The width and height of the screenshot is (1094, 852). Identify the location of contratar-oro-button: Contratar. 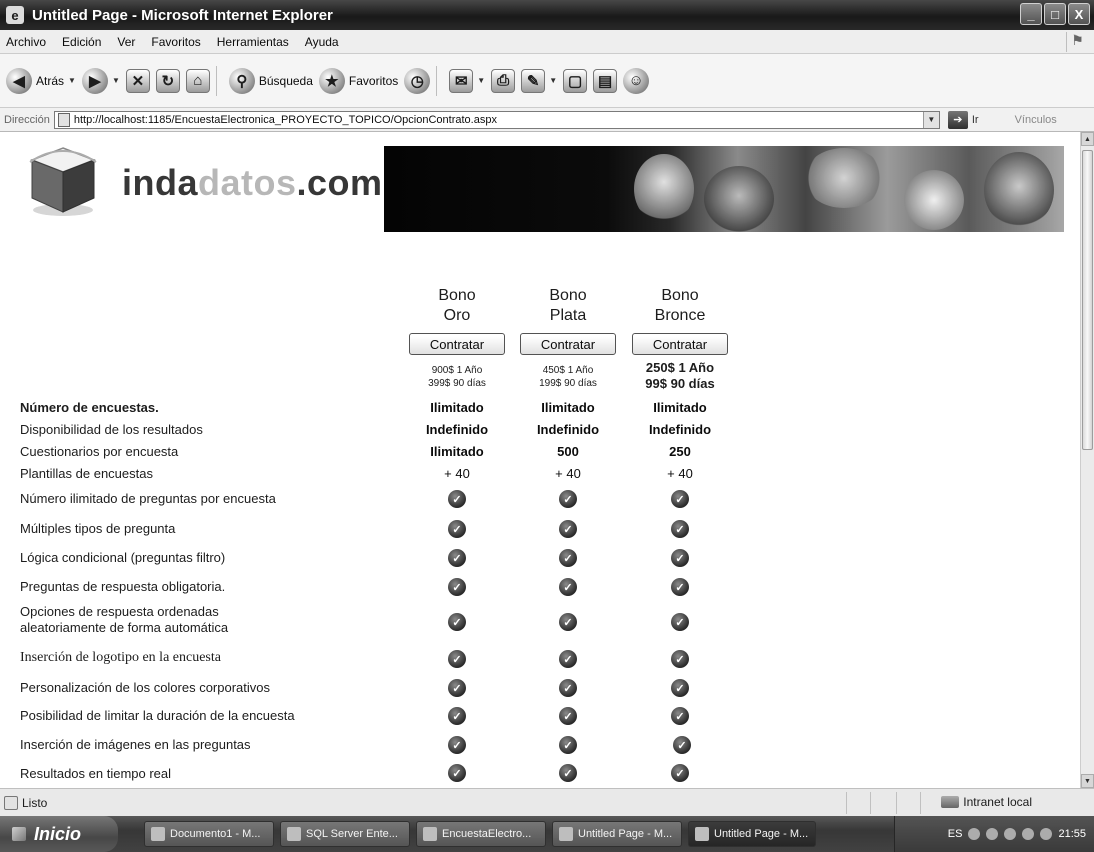
(457, 344).